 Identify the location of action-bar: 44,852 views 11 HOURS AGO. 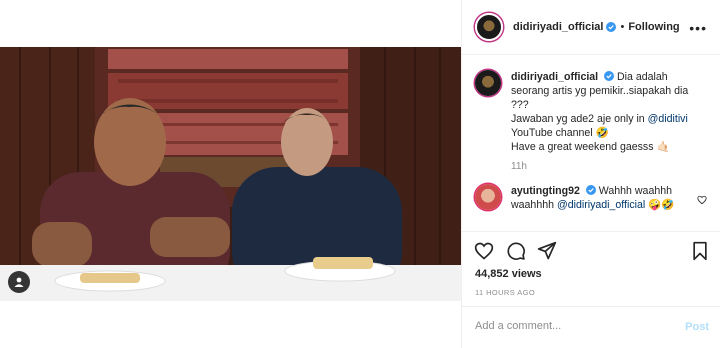
(591, 268).